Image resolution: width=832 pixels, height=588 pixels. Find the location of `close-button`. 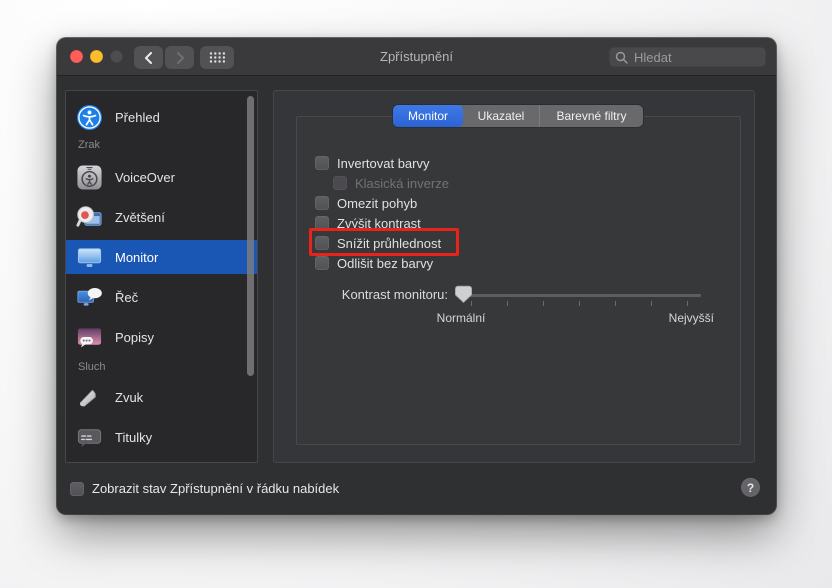

close-button is located at coordinates (76, 56).